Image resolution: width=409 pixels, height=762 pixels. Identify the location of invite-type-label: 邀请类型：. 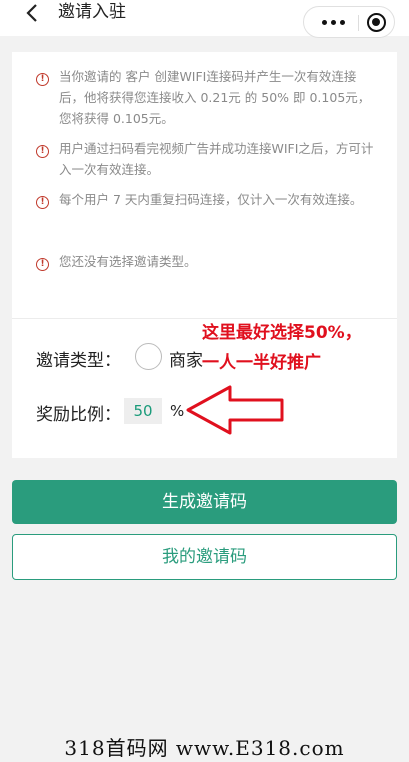
(78, 361).